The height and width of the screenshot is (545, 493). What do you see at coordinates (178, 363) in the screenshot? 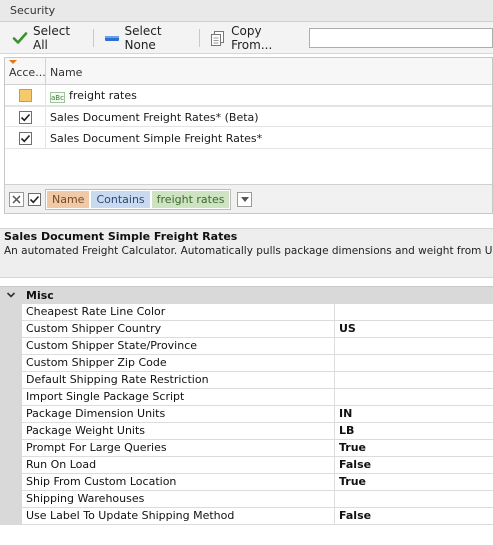
I see `property-name: Custom Shipper Zip Code` at bounding box center [178, 363].